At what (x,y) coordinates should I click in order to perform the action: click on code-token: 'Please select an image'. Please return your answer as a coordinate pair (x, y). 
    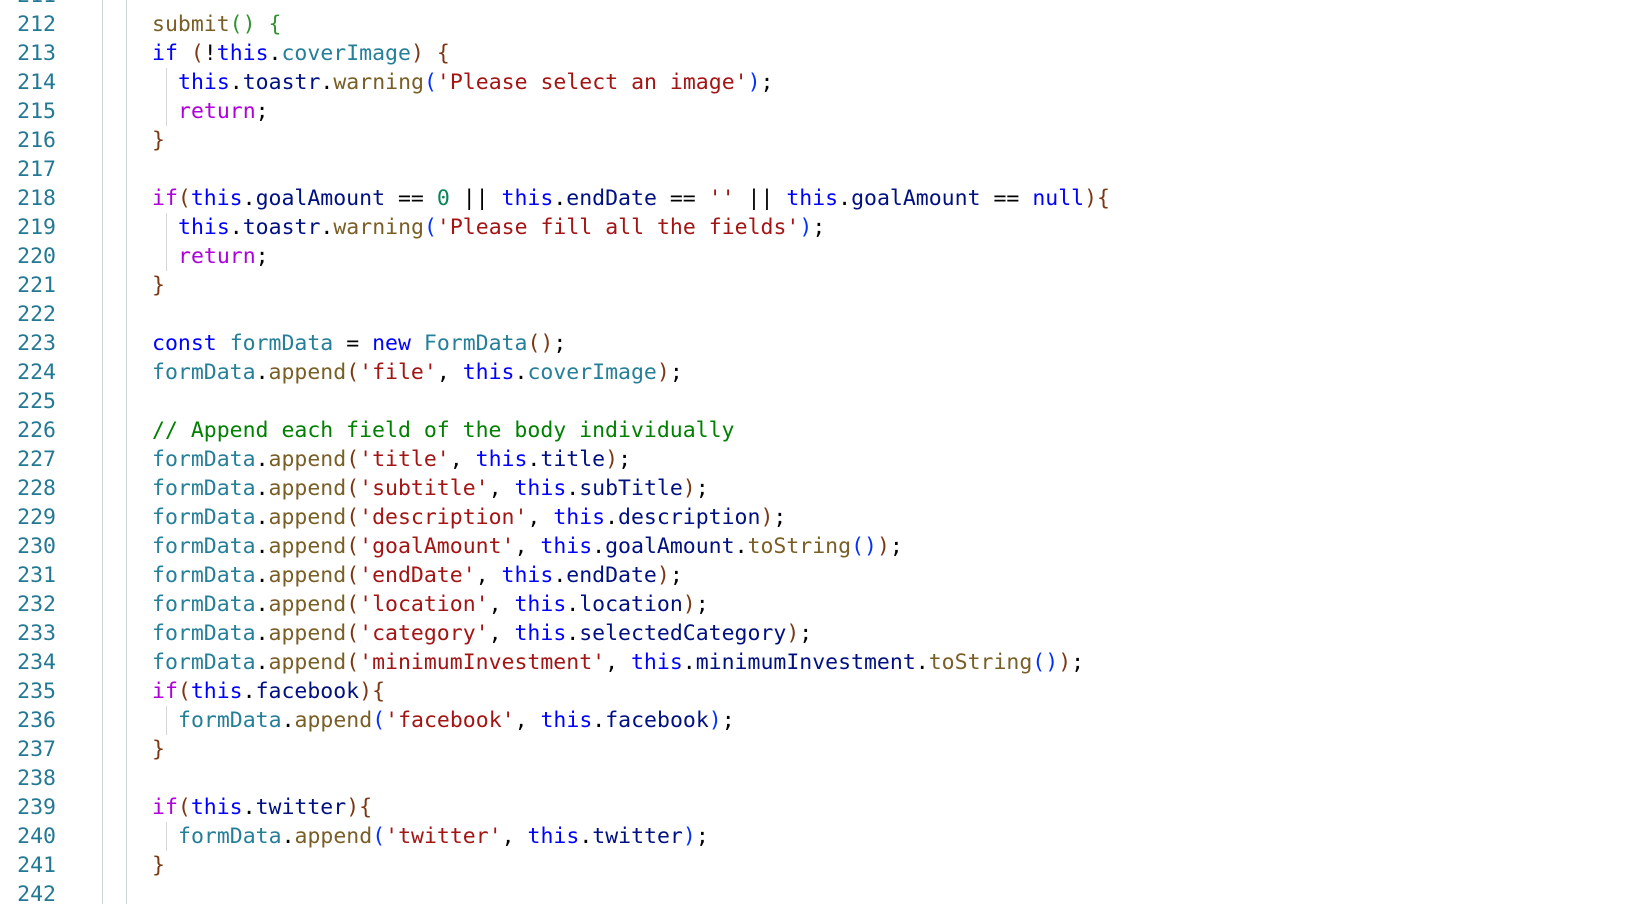
    Looking at the image, I should click on (592, 82).